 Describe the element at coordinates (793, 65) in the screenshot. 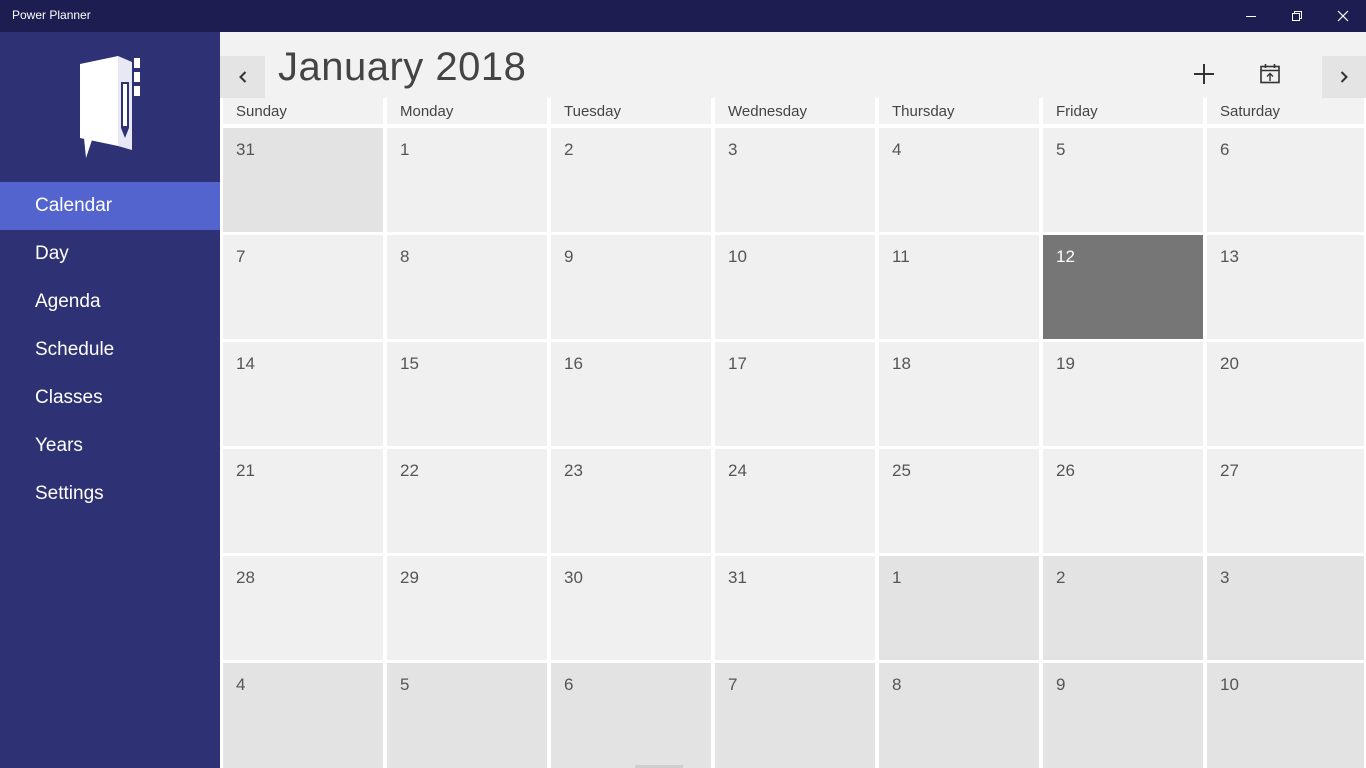

I see `calendar-header: January 2018` at that location.